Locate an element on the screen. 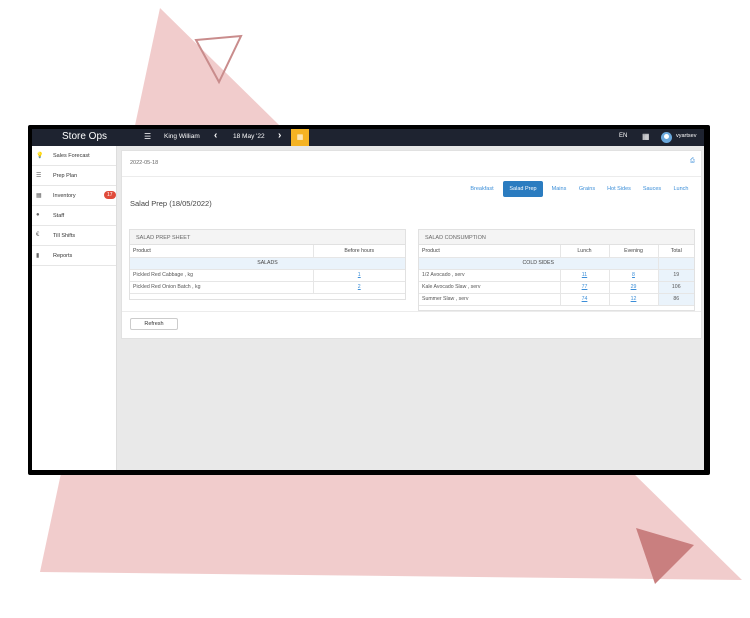  tab-salad-prep: Salad Prep is located at coordinates (523, 189).